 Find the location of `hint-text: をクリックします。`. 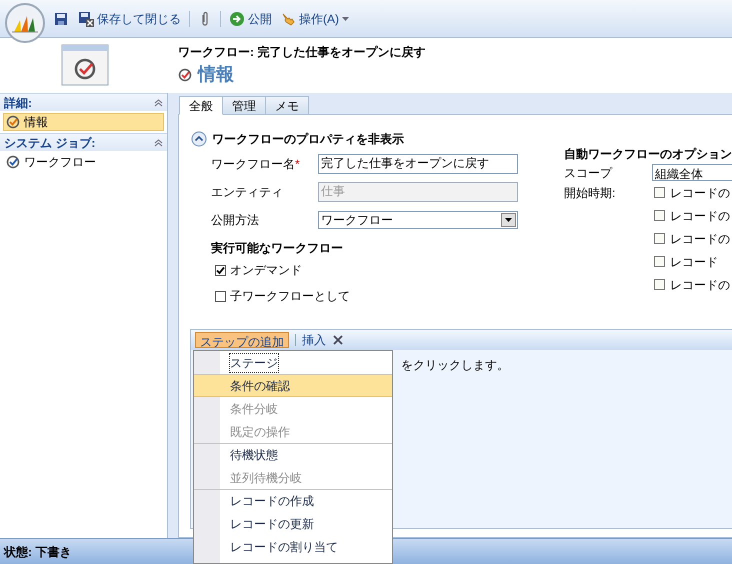

hint-text: をクリックします。 is located at coordinates (455, 365).